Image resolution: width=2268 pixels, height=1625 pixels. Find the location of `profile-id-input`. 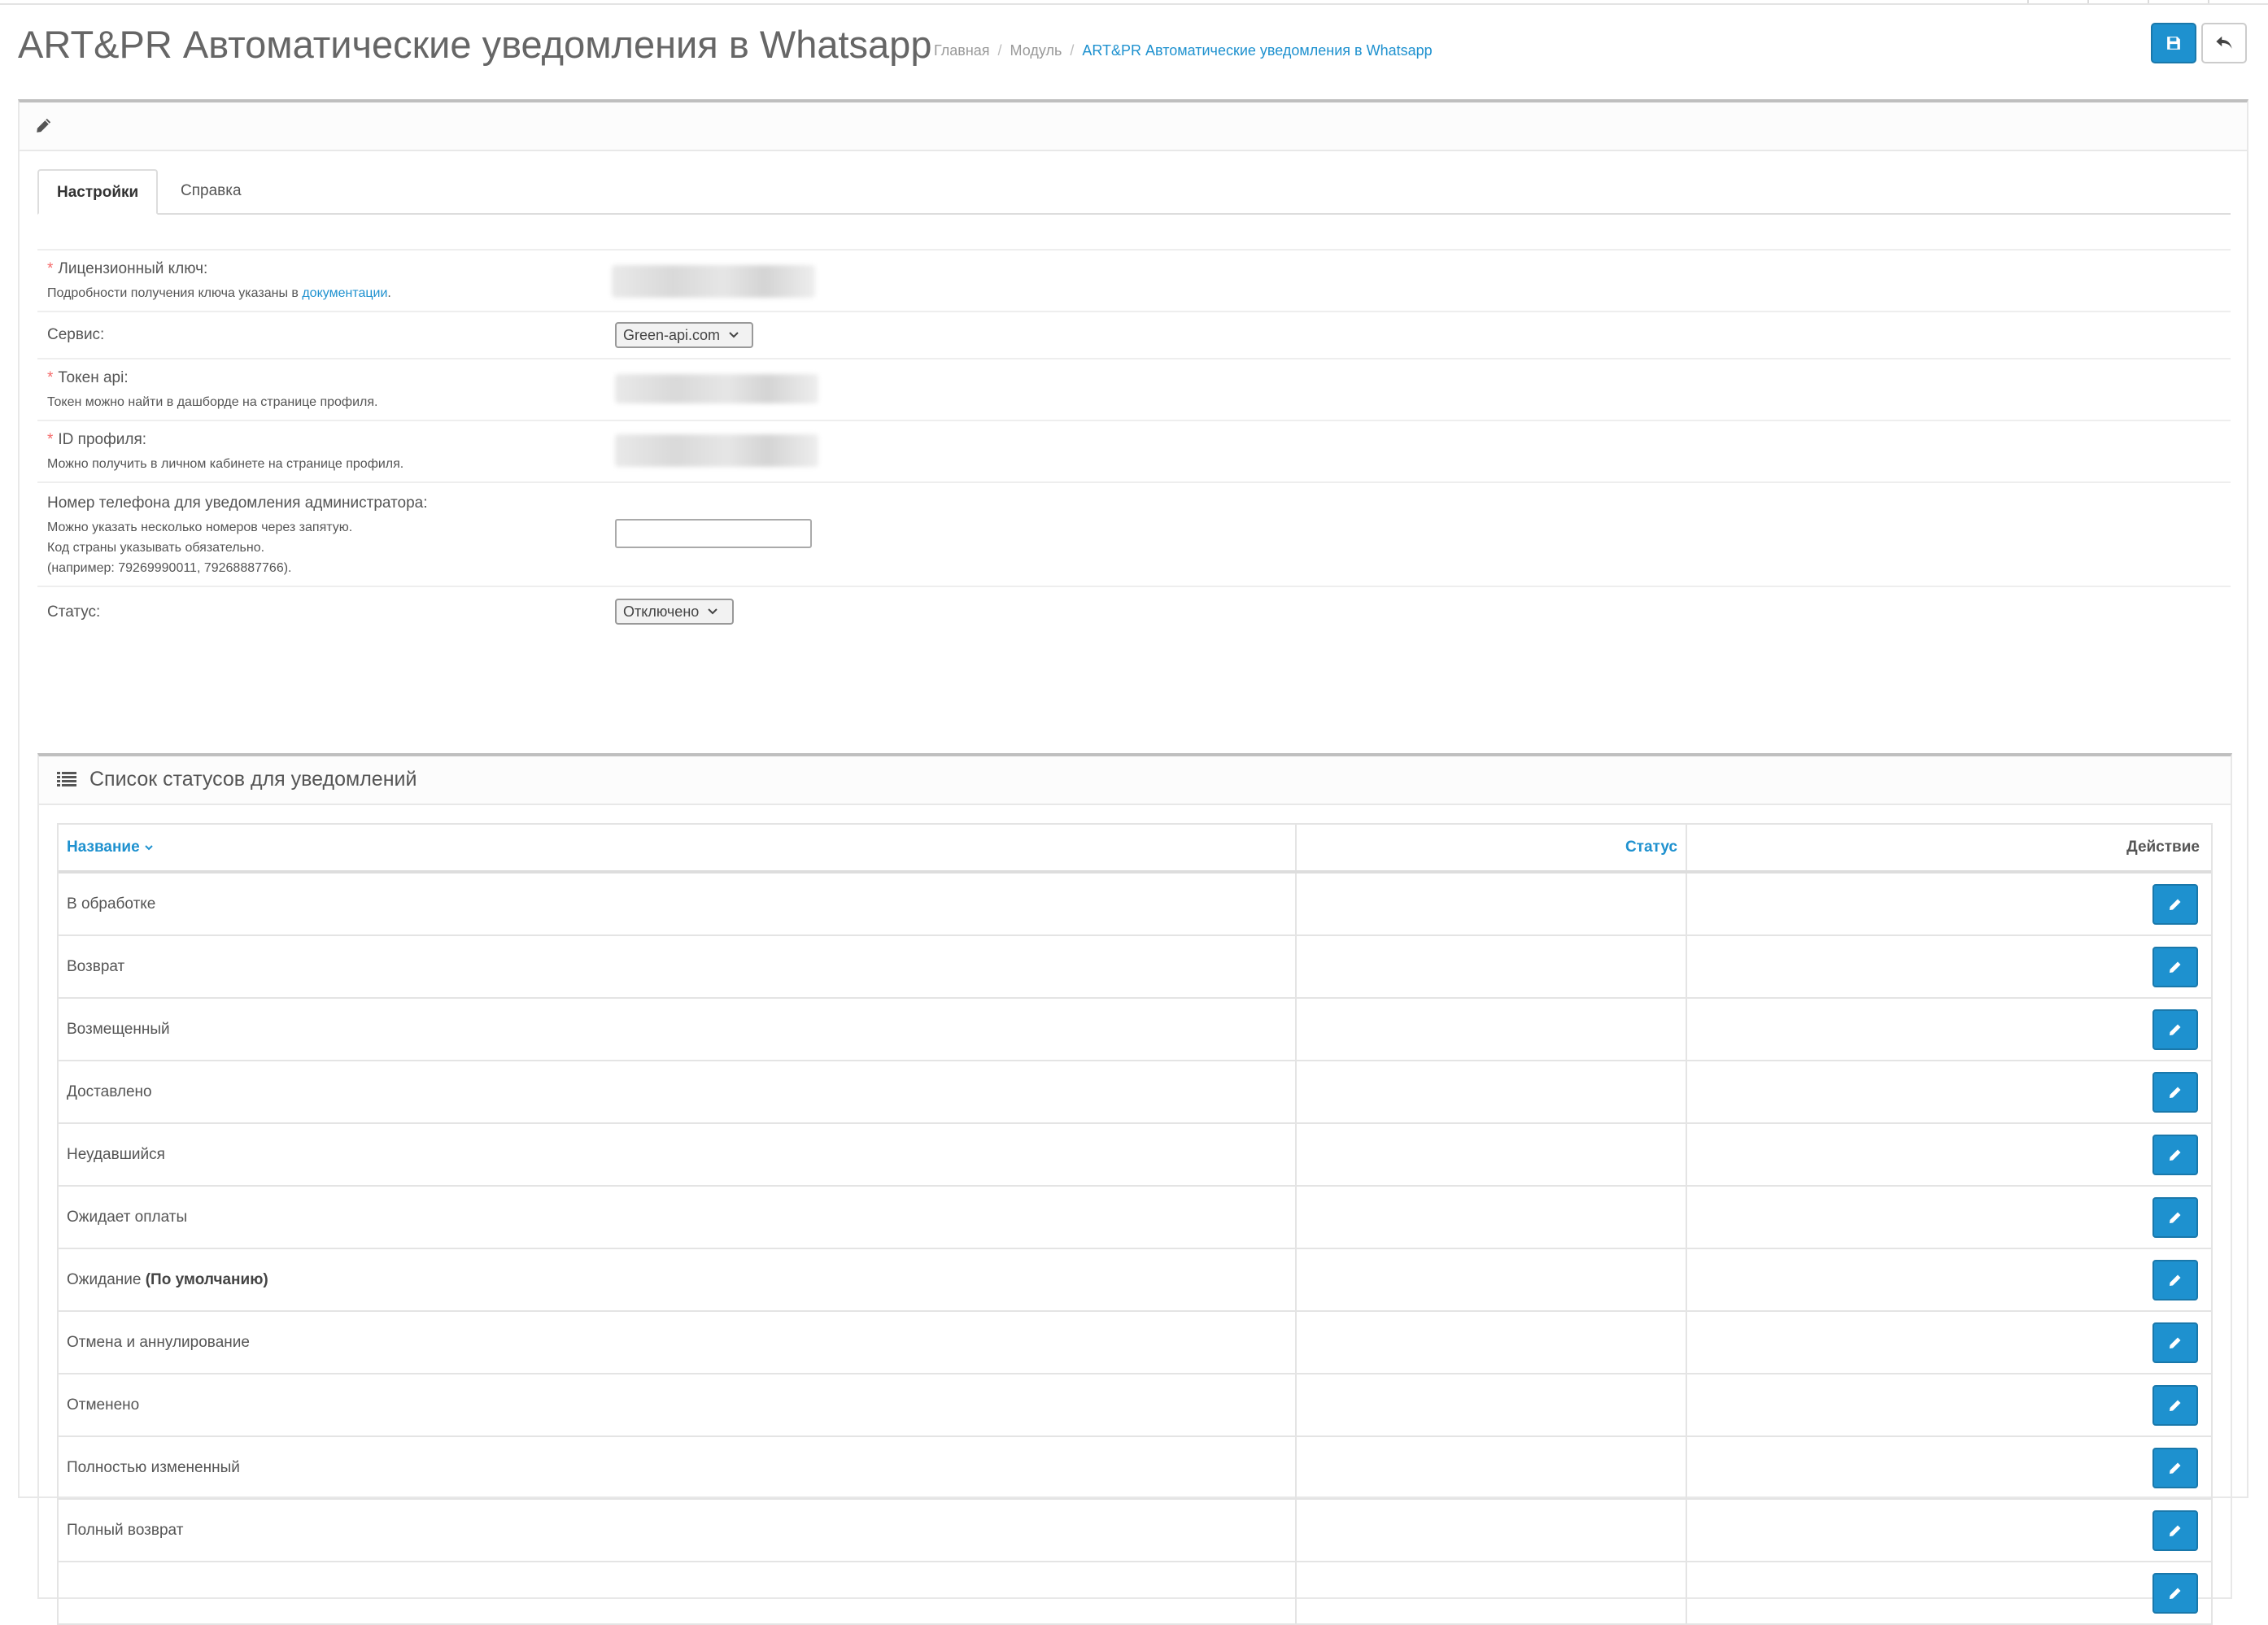

profile-id-input is located at coordinates (716, 451).